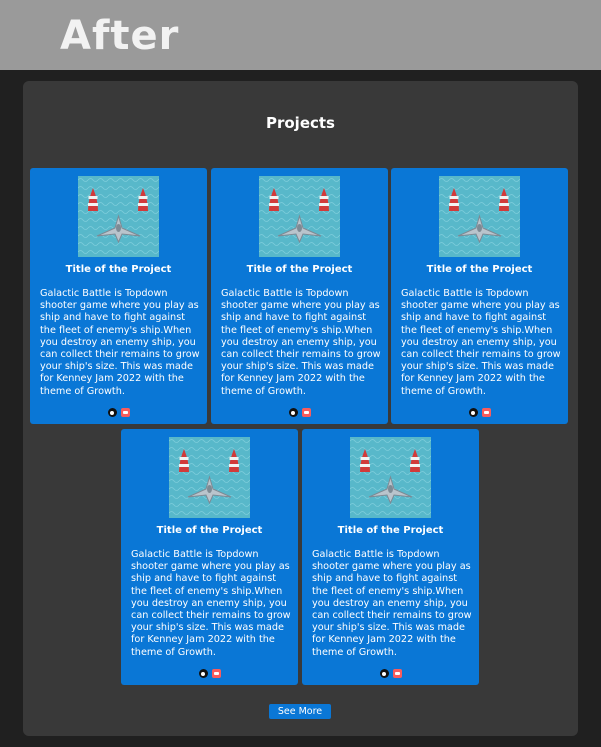 This screenshot has width=601, height=747. Describe the element at coordinates (300, 123) in the screenshot. I see `section-title: Projects` at that location.